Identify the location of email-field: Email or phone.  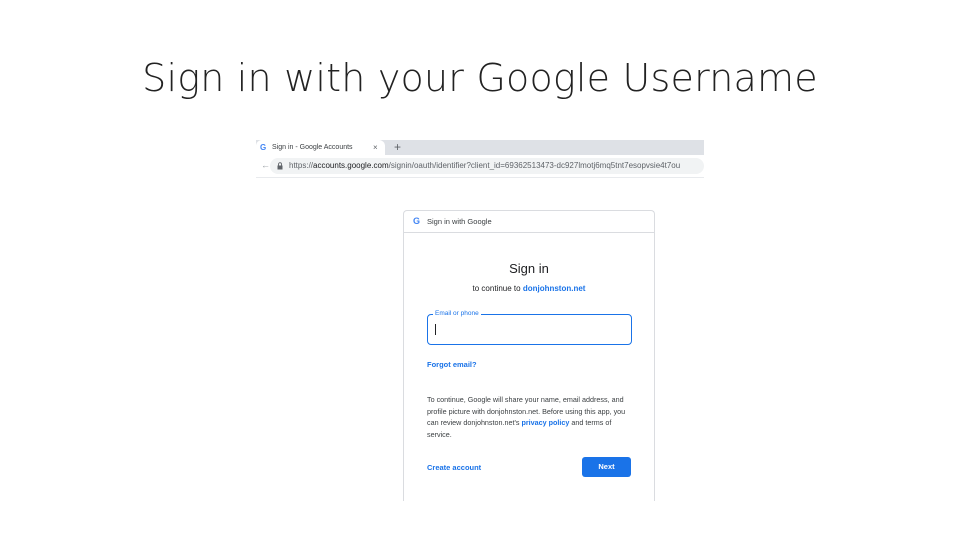
(529, 327).